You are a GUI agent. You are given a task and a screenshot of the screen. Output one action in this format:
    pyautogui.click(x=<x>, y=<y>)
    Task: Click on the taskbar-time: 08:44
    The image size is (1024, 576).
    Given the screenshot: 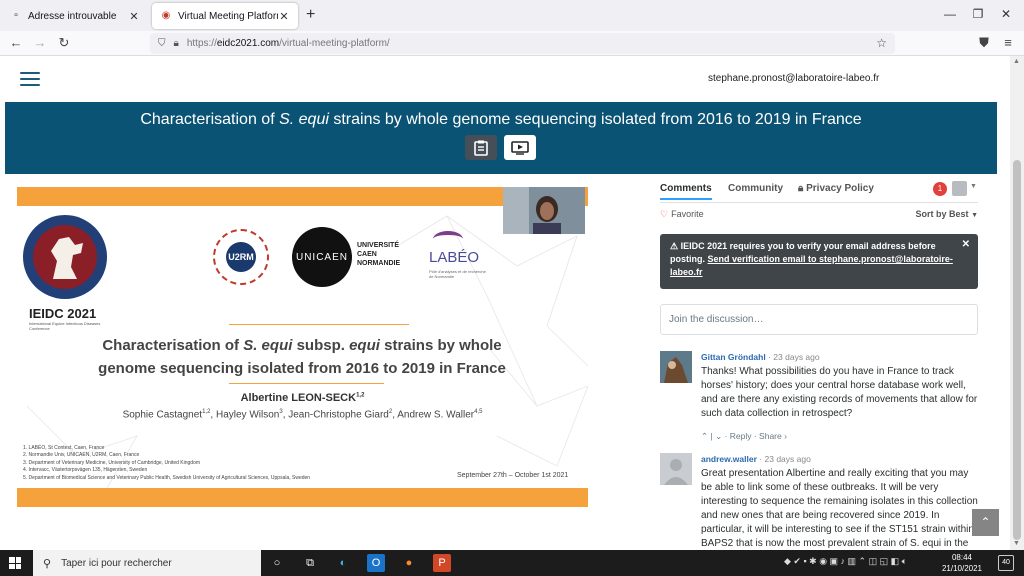 What is the action you would take?
    pyautogui.click(x=962, y=557)
    